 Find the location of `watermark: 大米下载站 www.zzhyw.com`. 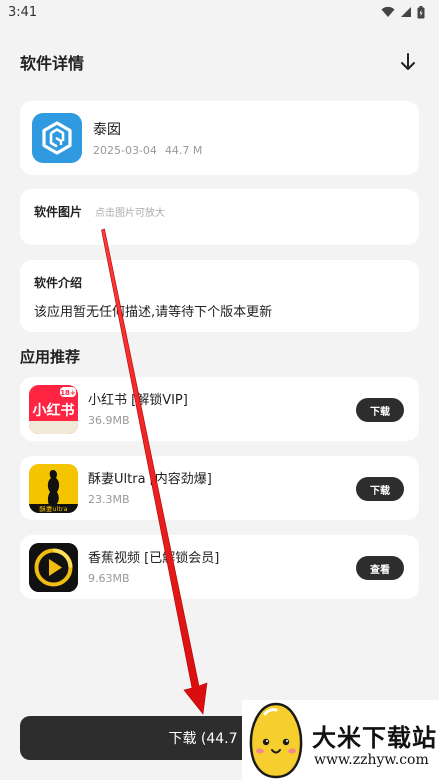

watermark: 大米下载站 www.zzhyw.com is located at coordinates (340, 740).